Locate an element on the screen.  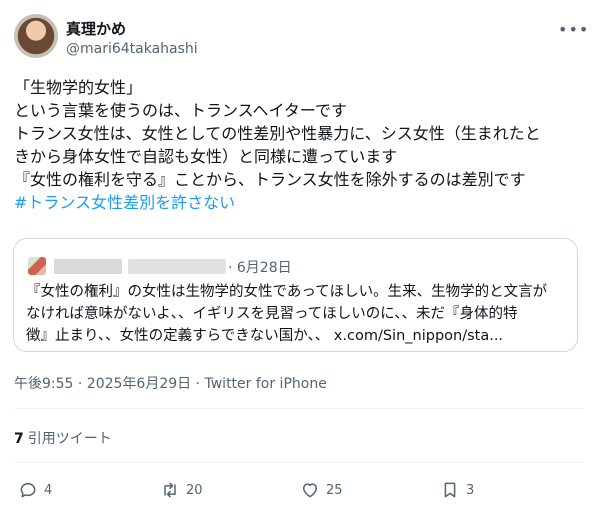
retweet-count: 20 is located at coordinates (194, 490).